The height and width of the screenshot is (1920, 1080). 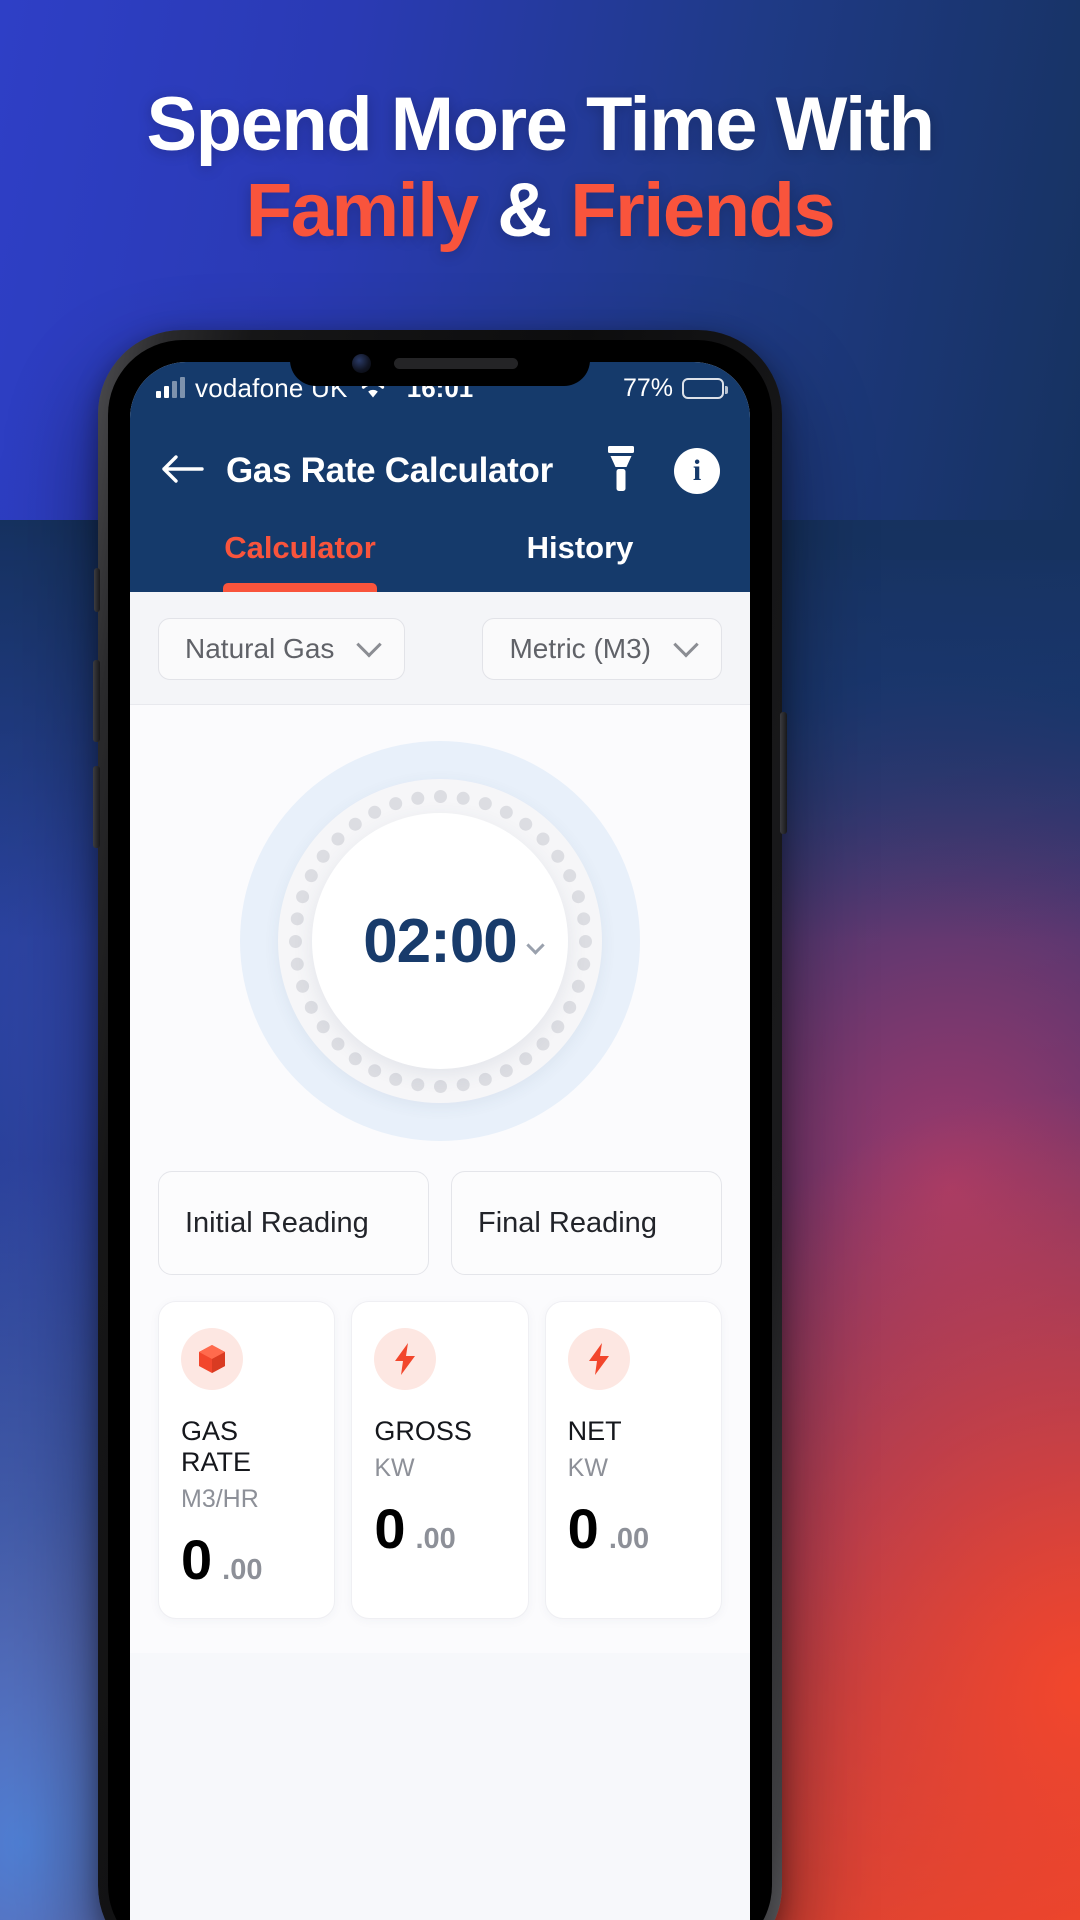 I want to click on info-glyph: i, so click(x=697, y=470).